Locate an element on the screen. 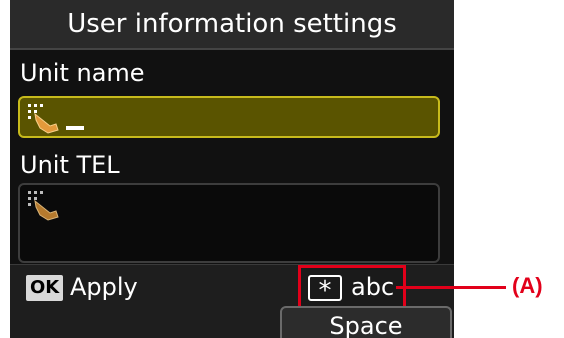  unit-name-field is located at coordinates (229, 117).